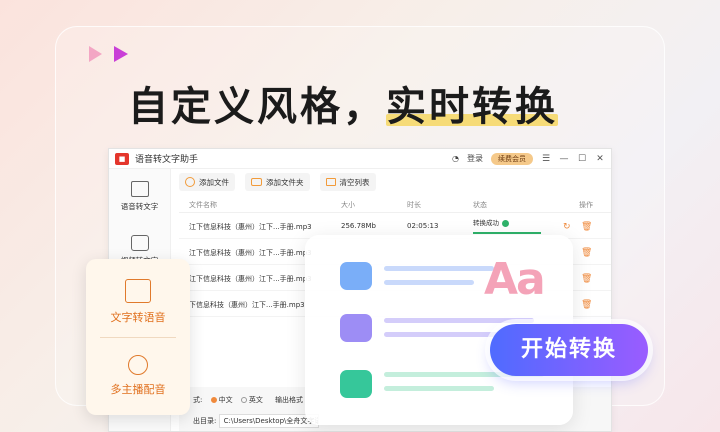  What do you see at coordinates (289, 400) in the screenshot?
I see `output-format-label: 输出格式` at bounding box center [289, 400].